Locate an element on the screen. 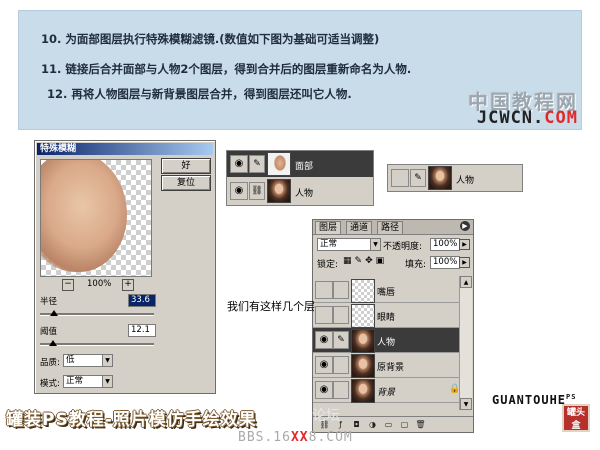 This screenshot has width=600, height=450. bbs-watermark: BBS.16XX8.COM is located at coordinates (295, 437).